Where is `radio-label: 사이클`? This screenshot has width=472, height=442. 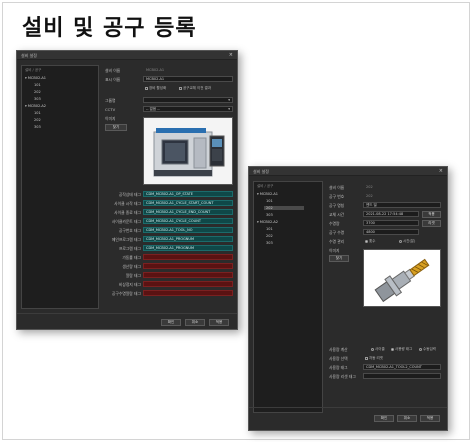 radio-label: 사이클 is located at coordinates (380, 349).